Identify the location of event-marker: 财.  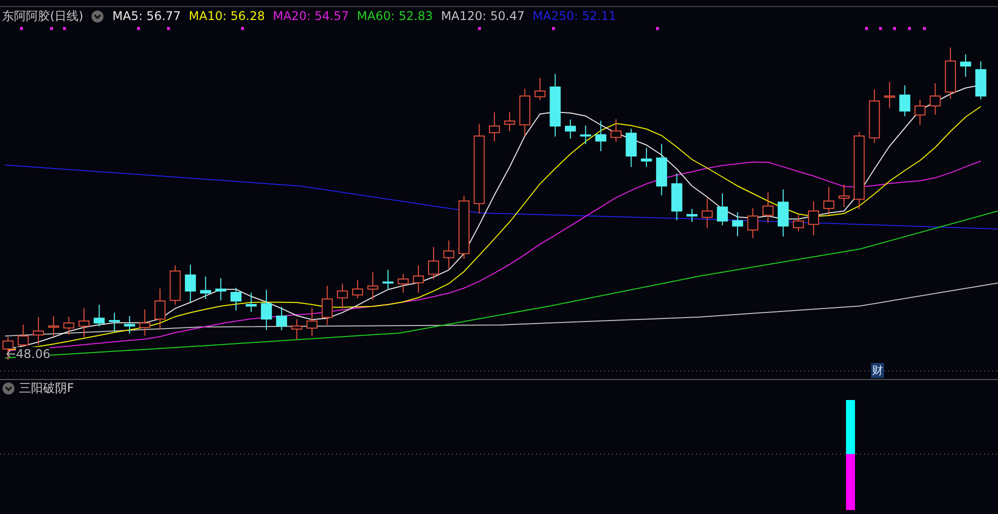
(877, 370).